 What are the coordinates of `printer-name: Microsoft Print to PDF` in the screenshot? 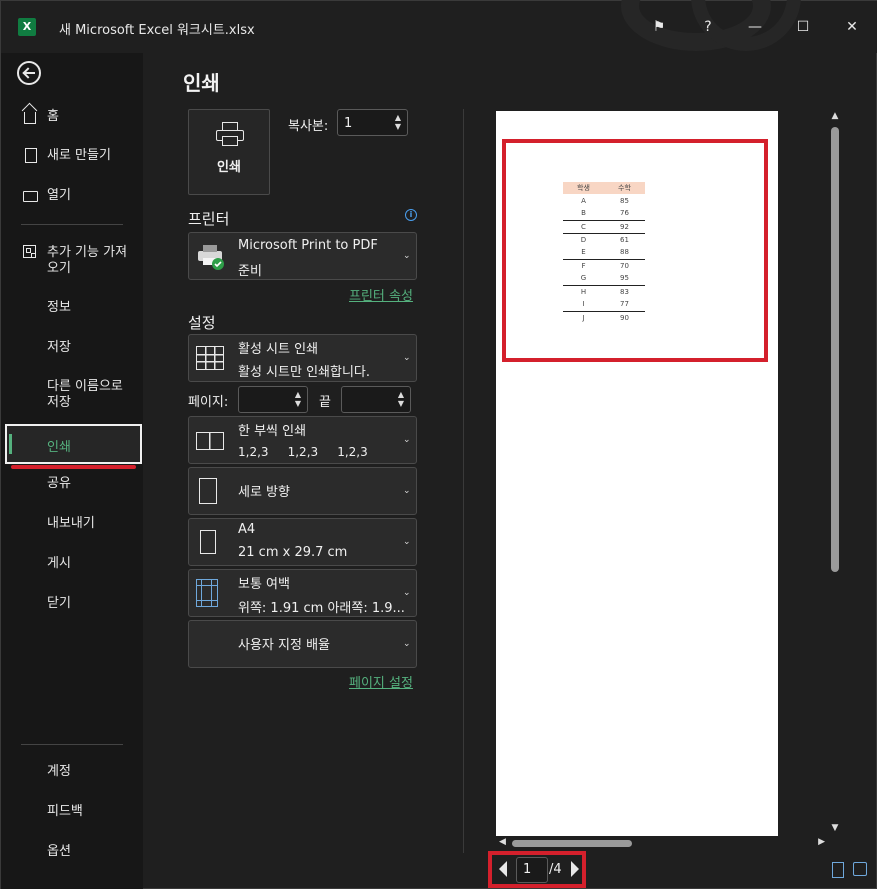 It's located at (308, 245).